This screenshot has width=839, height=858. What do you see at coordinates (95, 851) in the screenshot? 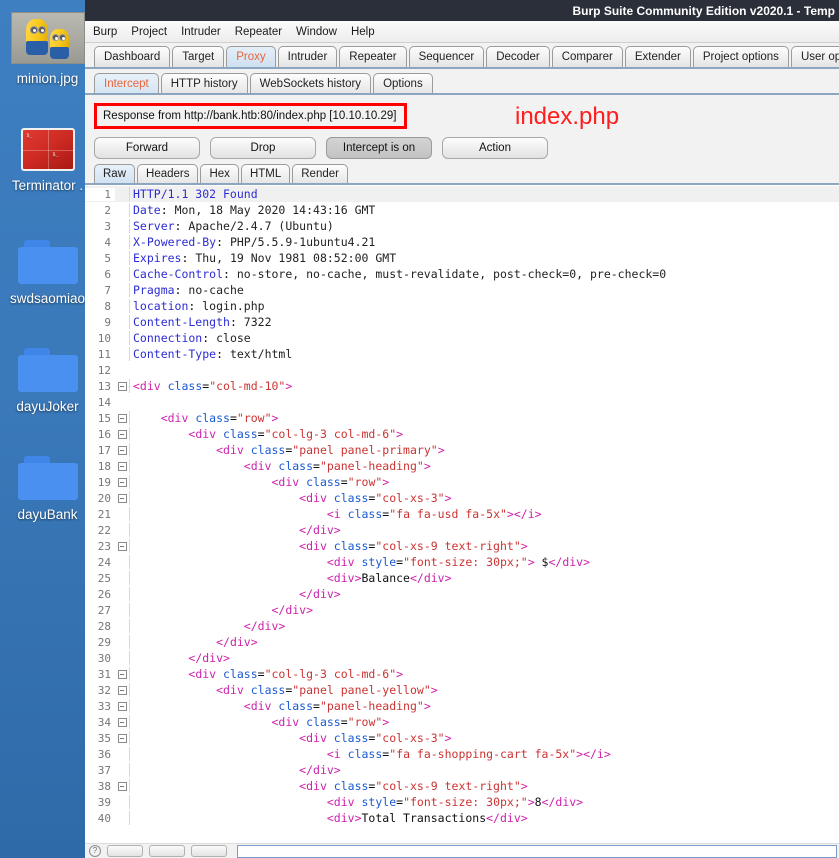
I see `help-icon: ?` at bounding box center [95, 851].